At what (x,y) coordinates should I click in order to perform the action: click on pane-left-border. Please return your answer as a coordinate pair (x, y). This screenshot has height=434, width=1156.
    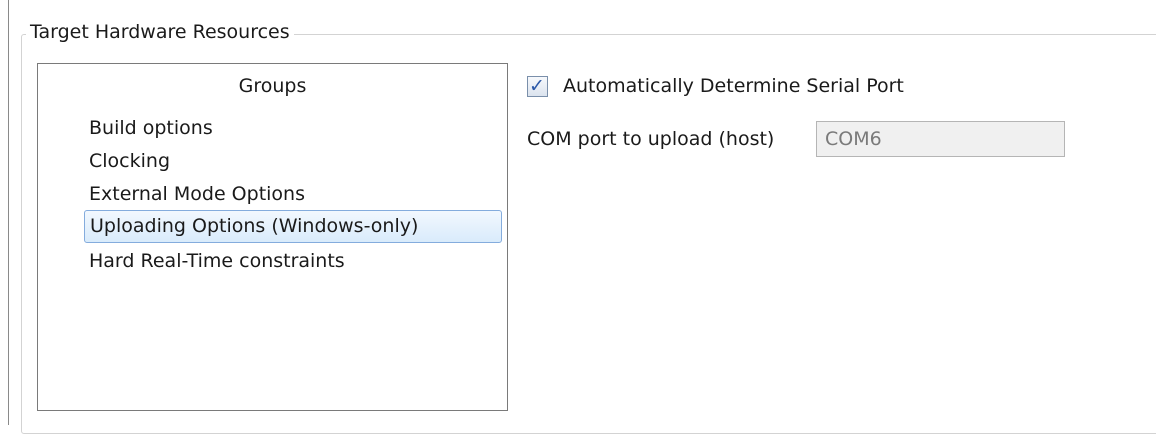
    Looking at the image, I should click on (8, 212).